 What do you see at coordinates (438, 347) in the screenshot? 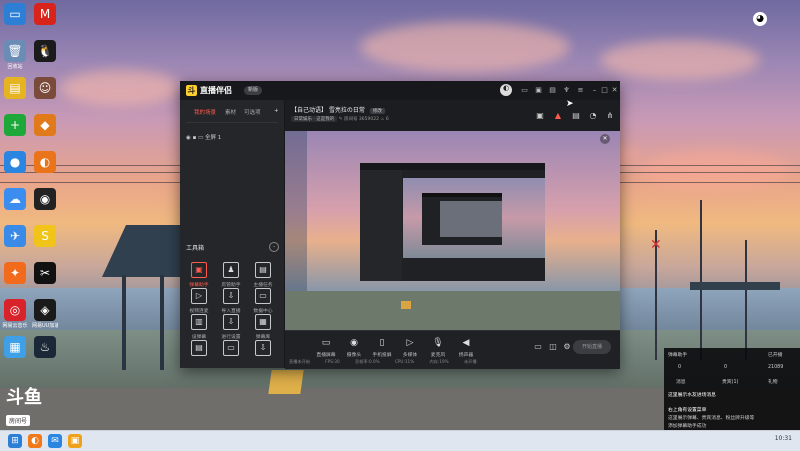
I see `control-button: 🎙 麦克风` at bounding box center [438, 347].